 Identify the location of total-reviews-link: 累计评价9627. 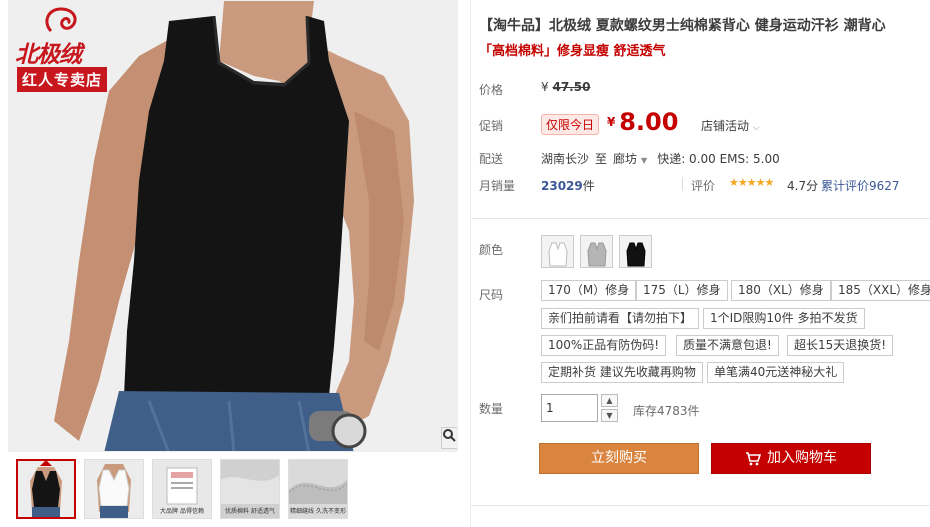
(860, 185).